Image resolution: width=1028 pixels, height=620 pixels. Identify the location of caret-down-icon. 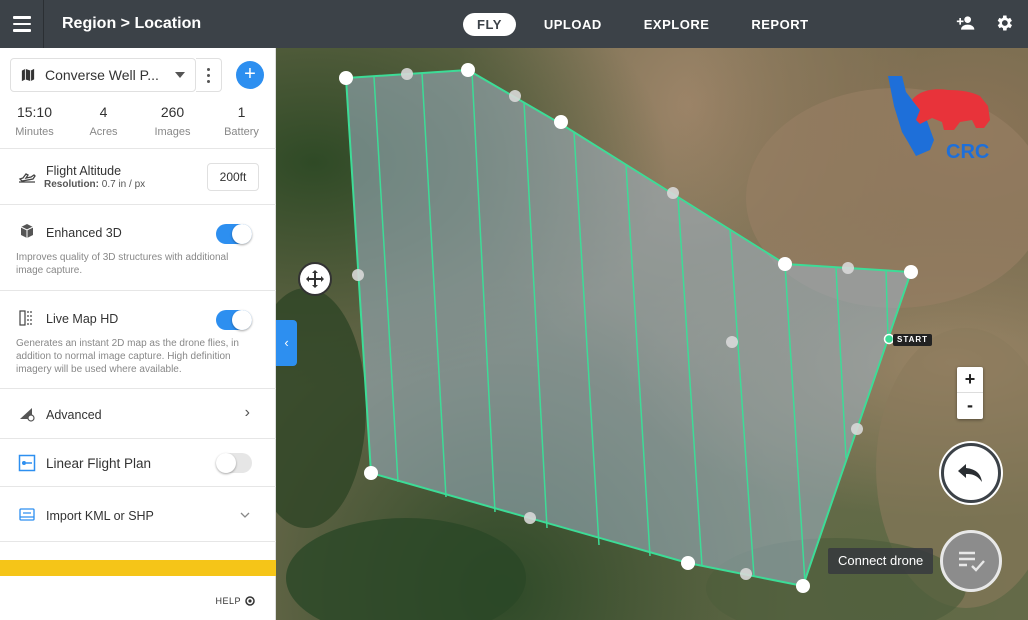
(180, 75).